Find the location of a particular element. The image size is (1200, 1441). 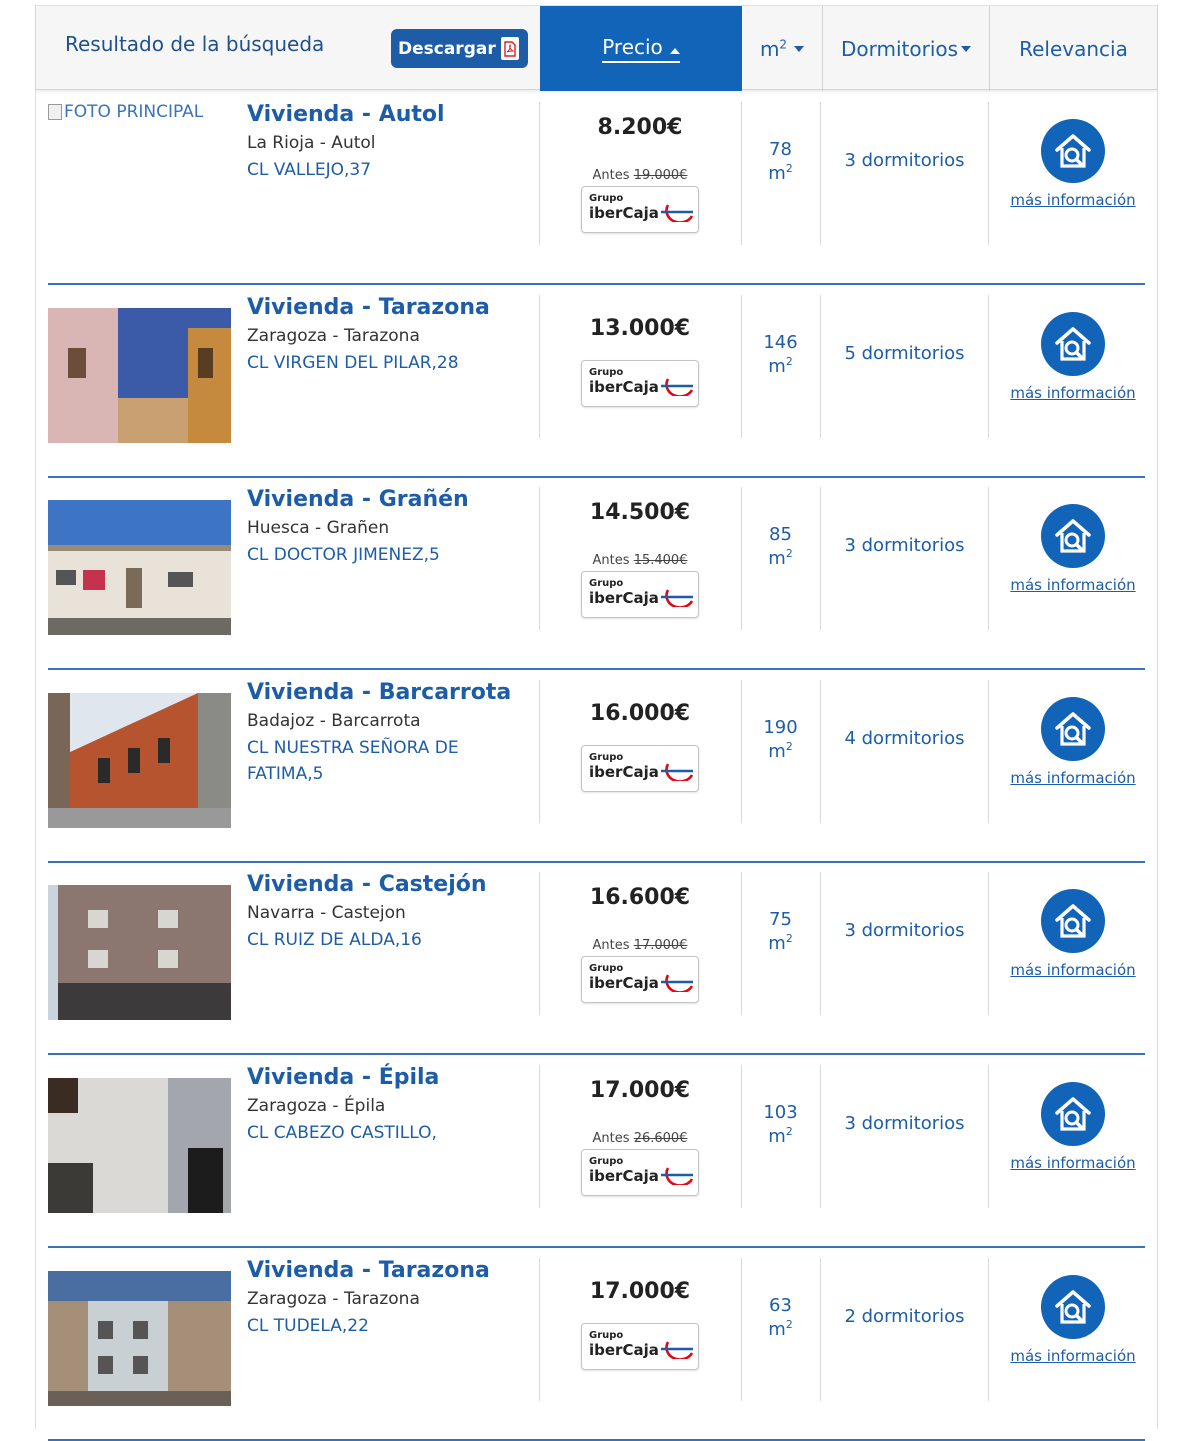

listing-title-link: Vivienda - Grañén is located at coordinates (358, 499).